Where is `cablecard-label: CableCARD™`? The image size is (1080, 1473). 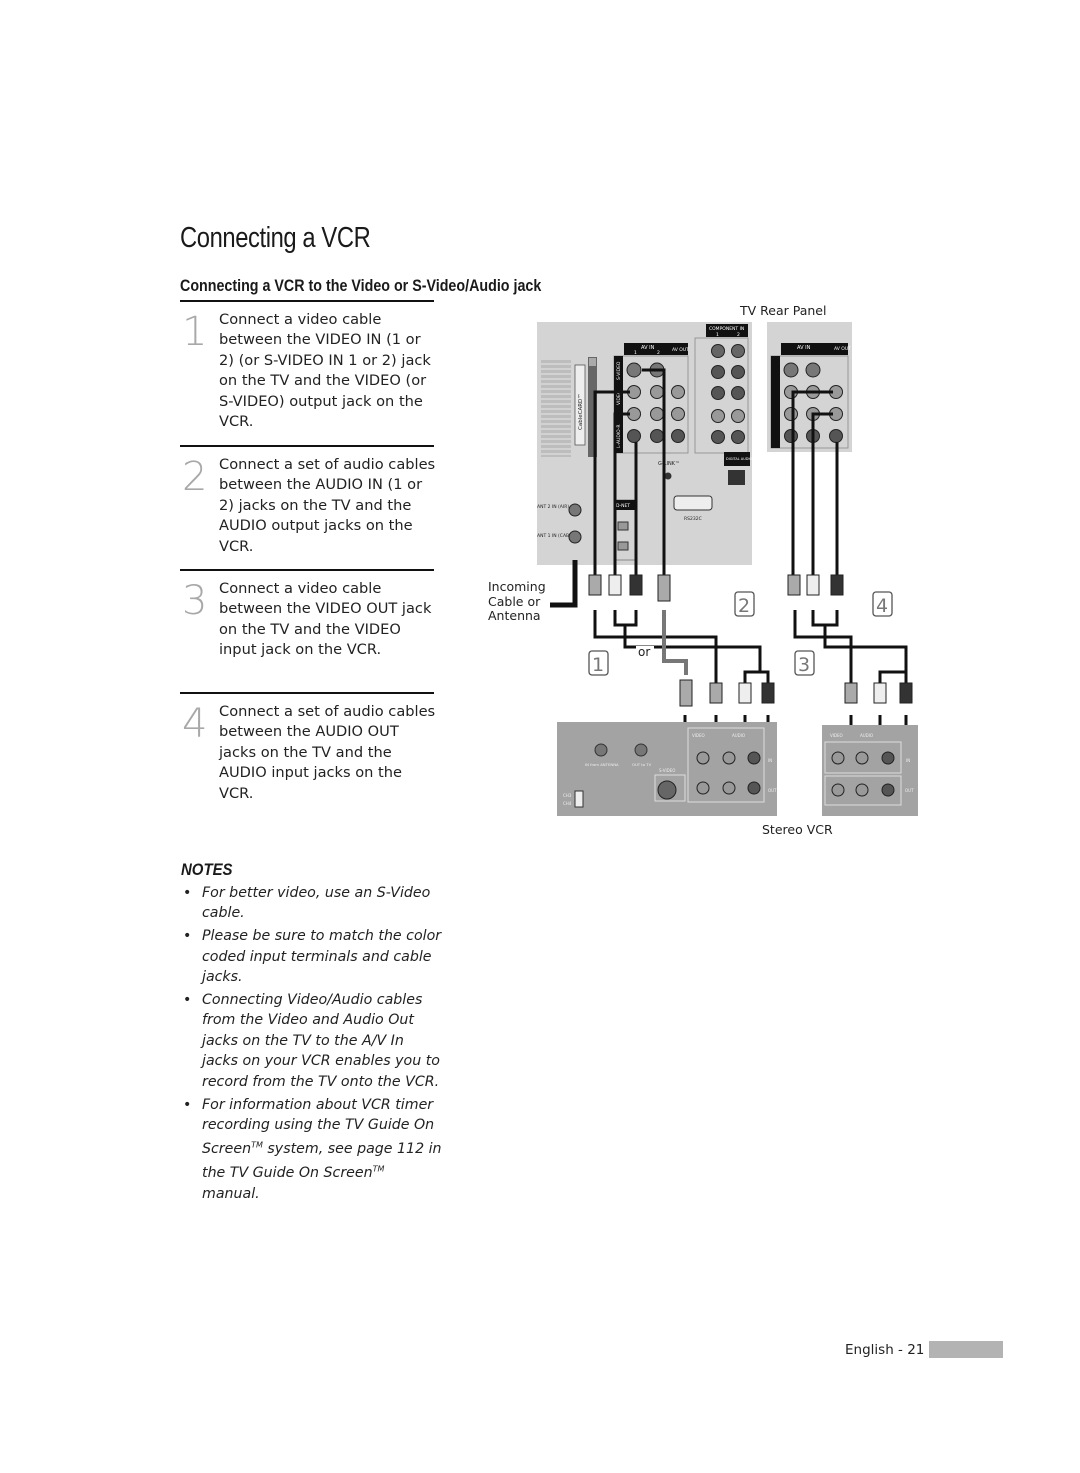
cablecard-label: CableCARD™ is located at coordinates (580, 411).